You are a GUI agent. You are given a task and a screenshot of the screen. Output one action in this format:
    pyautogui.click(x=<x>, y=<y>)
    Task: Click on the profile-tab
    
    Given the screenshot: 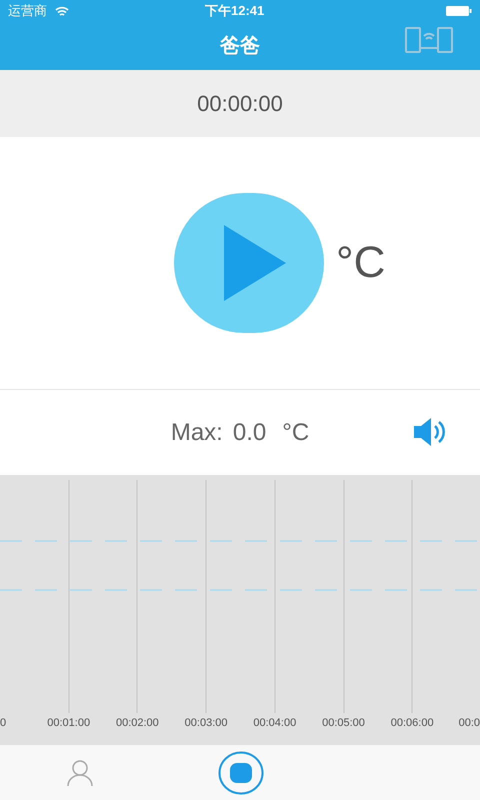 What is the action you would take?
    pyautogui.click(x=80, y=773)
    